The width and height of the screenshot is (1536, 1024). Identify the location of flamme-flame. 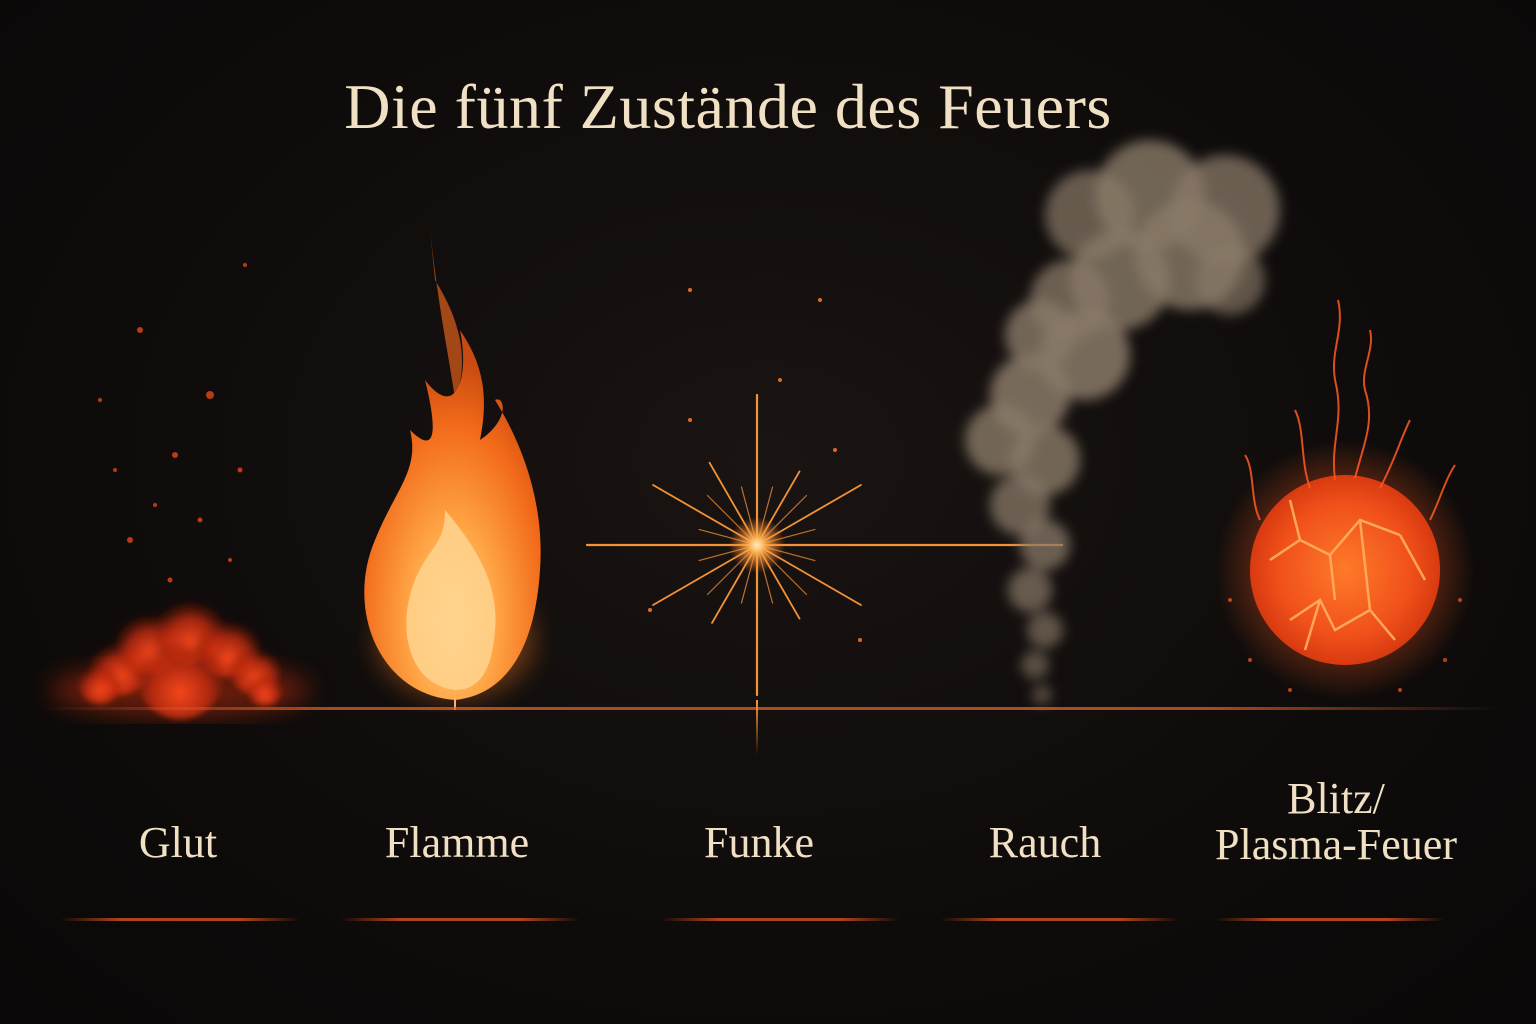
(452, 470).